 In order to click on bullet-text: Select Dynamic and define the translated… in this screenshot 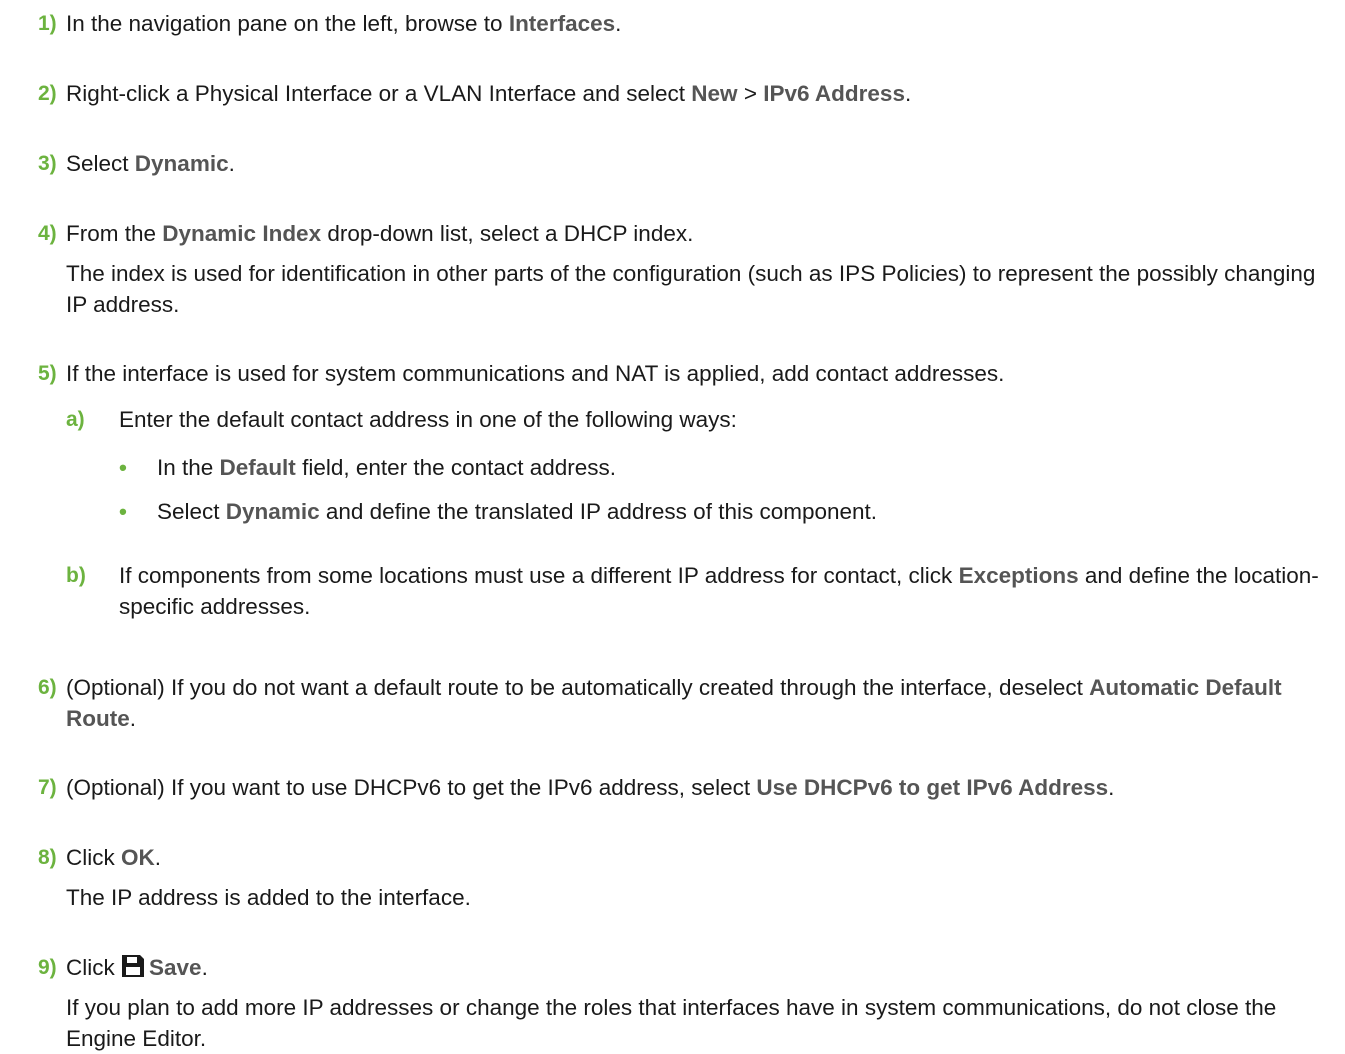, I will do `click(517, 511)`.